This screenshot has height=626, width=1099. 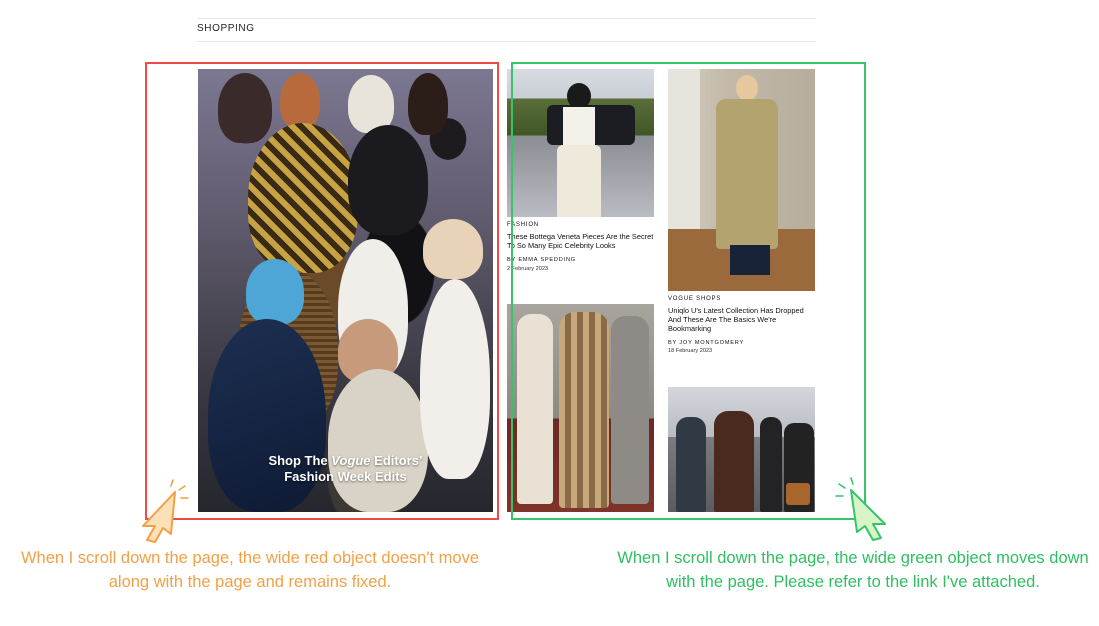 What do you see at coordinates (506, 30) in the screenshot?
I see `section-header: SHOPPING` at bounding box center [506, 30].